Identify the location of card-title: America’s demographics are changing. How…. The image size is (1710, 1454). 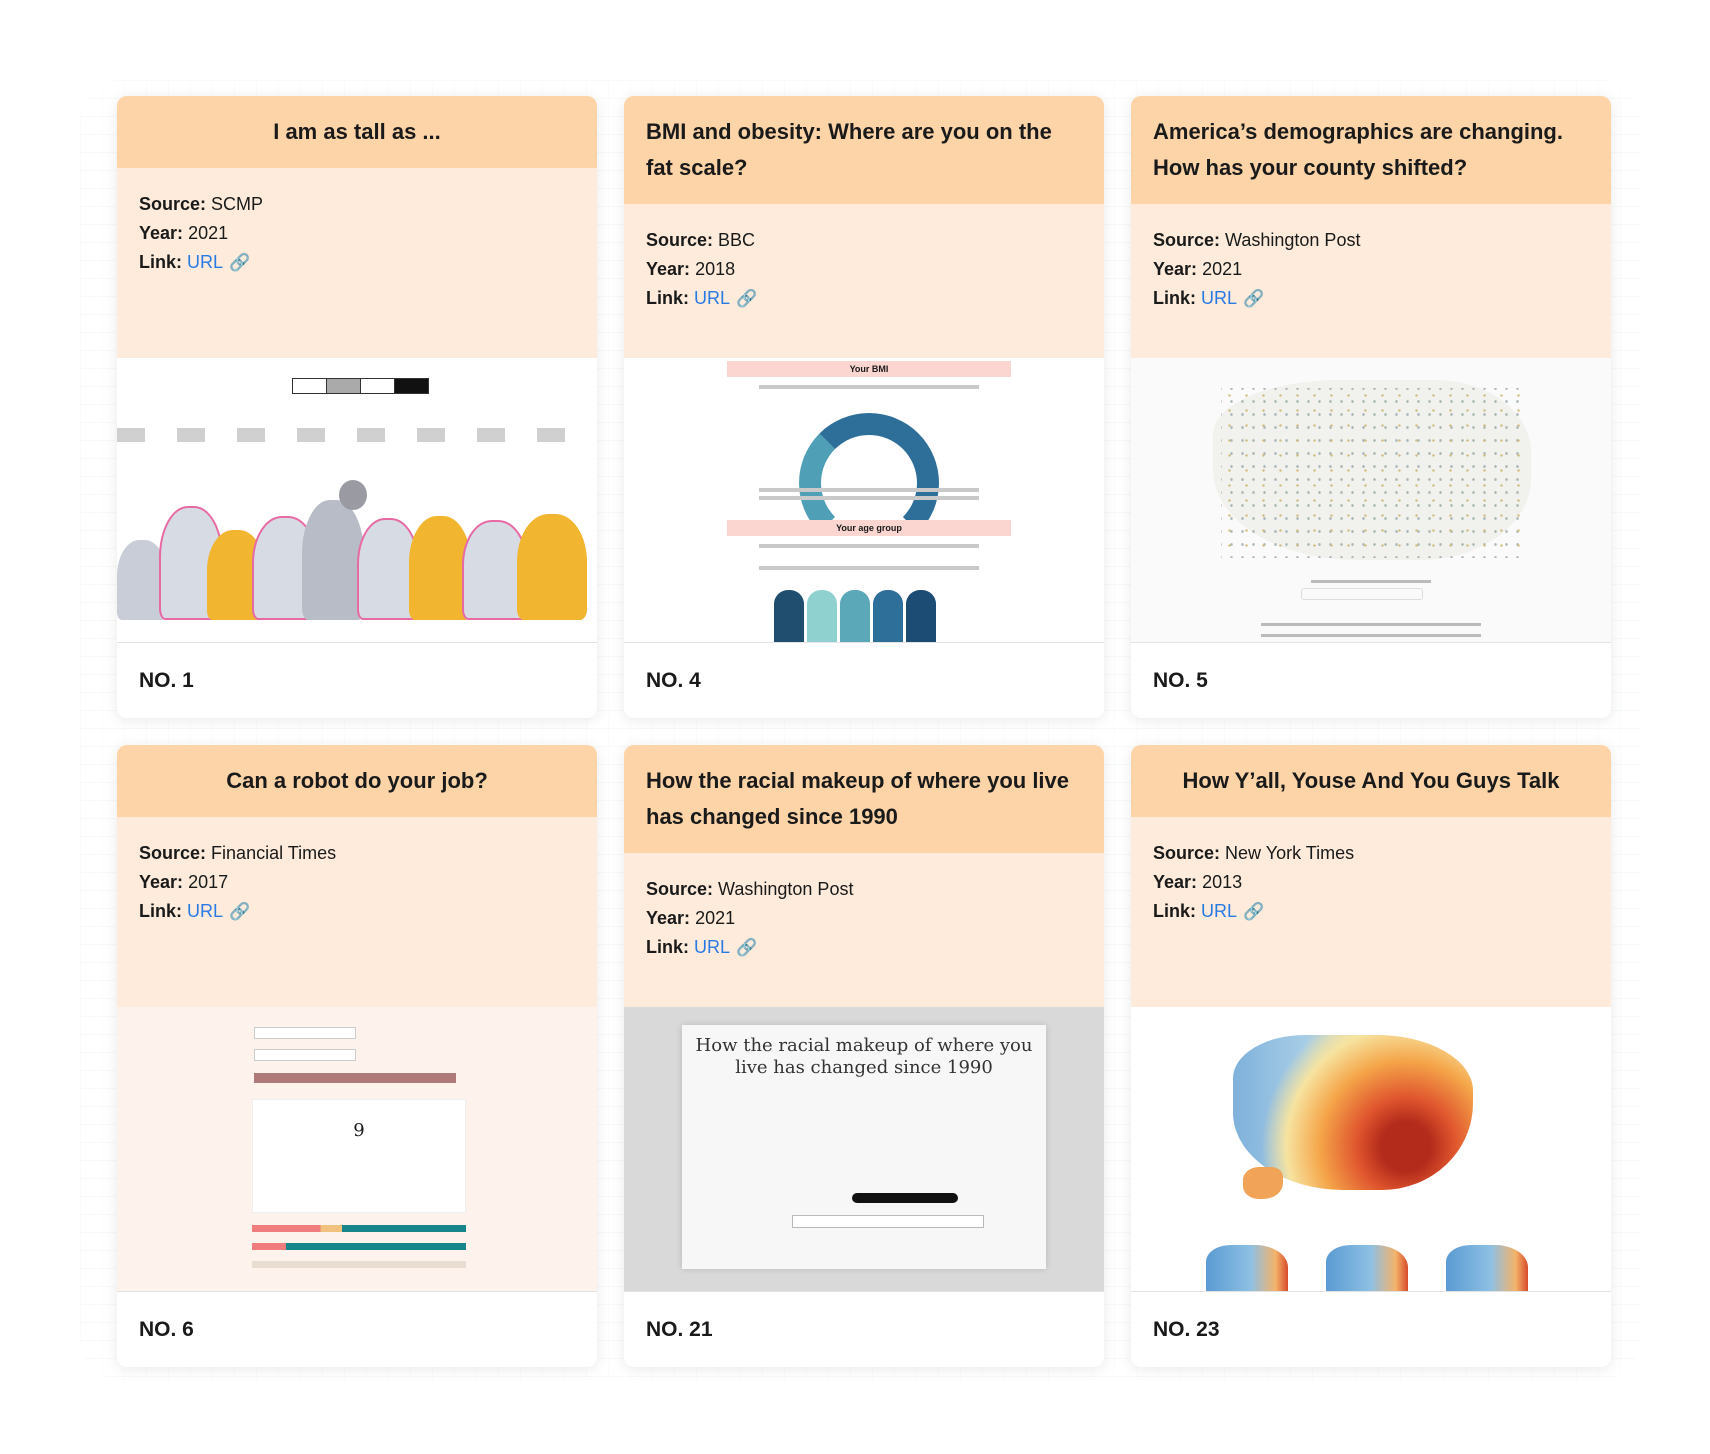
(1371, 150).